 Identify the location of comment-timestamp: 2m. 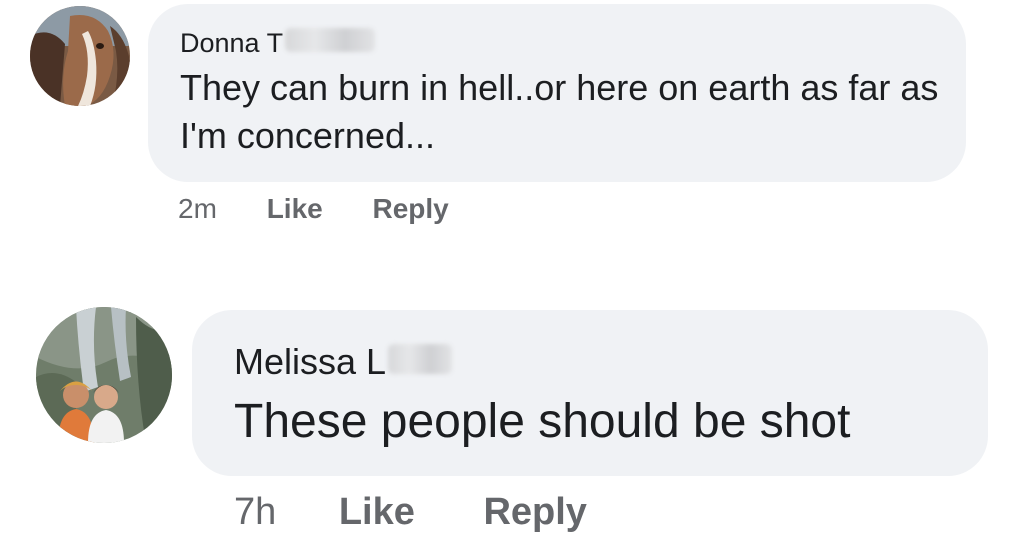
(197, 209).